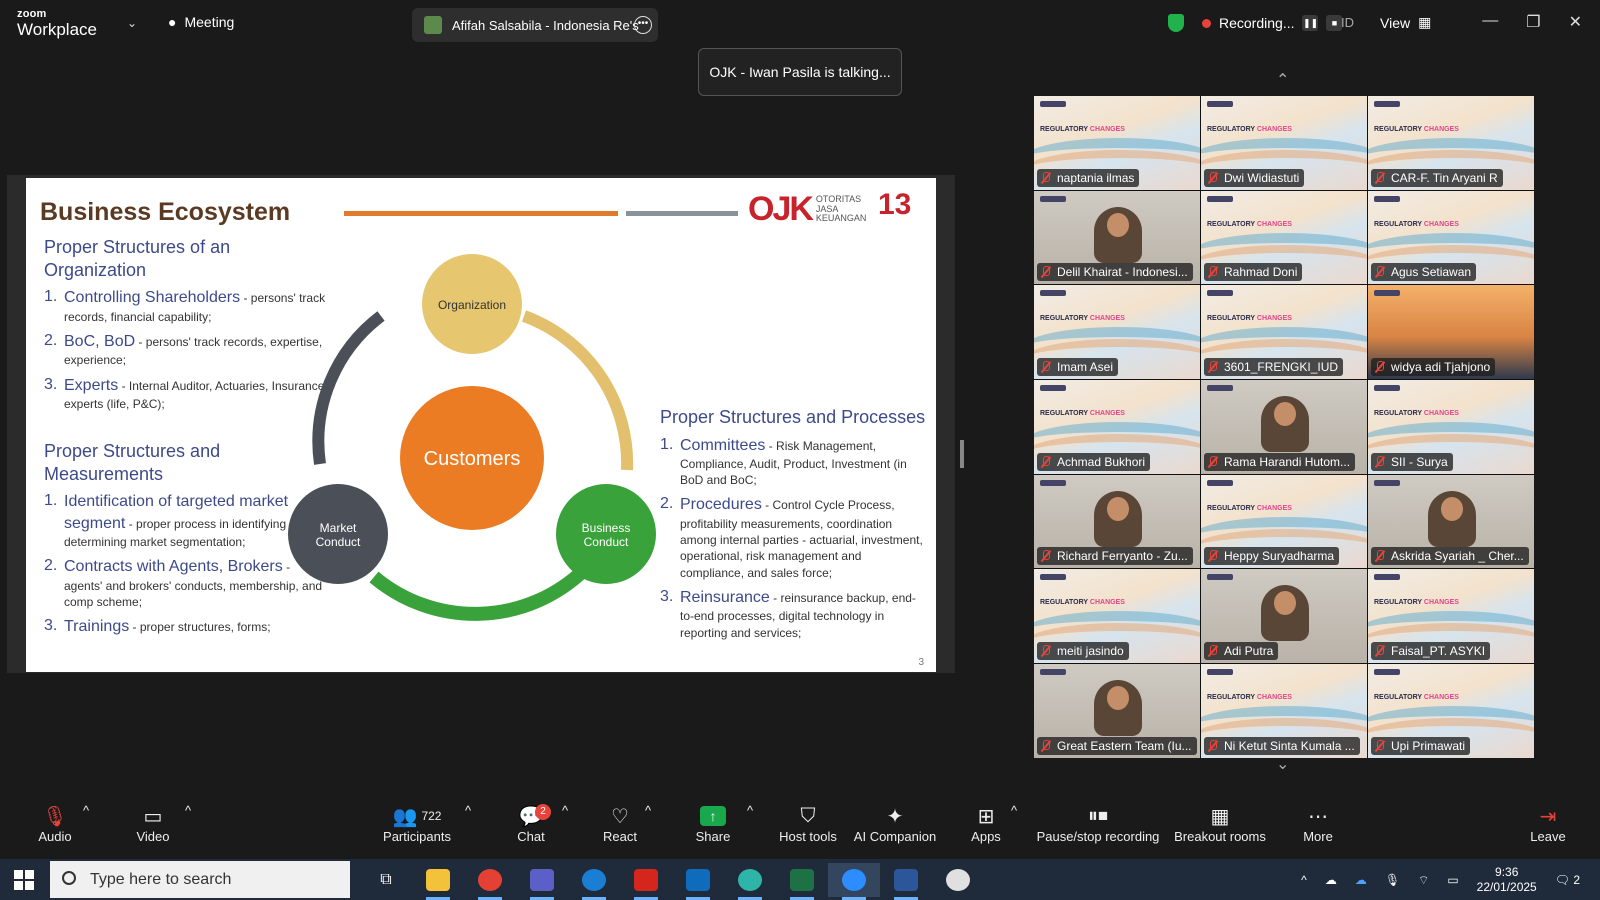  What do you see at coordinates (1548, 824) in the screenshot?
I see `leave-button: ⇥ Leave` at bounding box center [1548, 824].